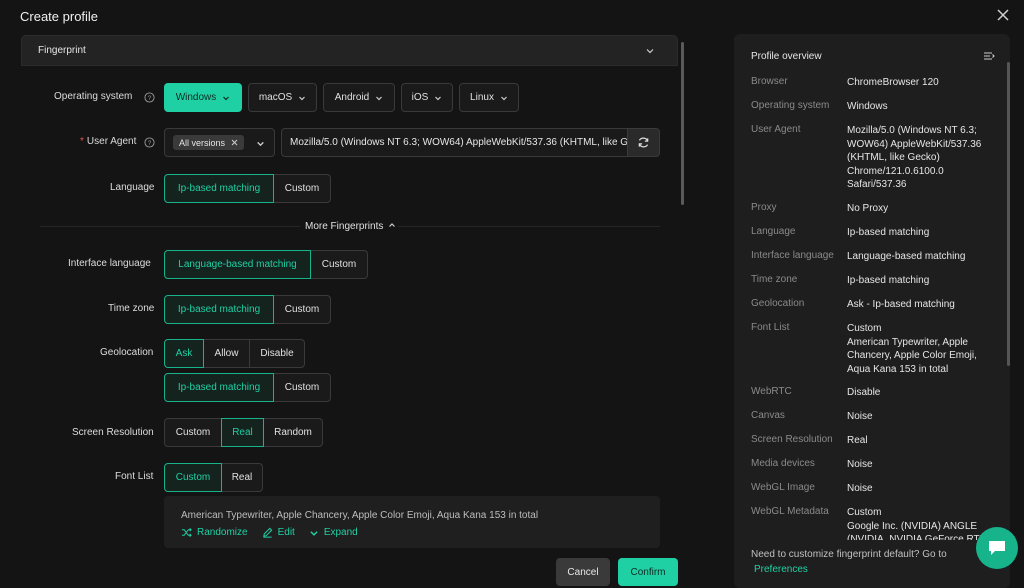 This screenshot has width=1024, height=588. What do you see at coordinates (219, 188) in the screenshot?
I see `language-option-ip: Ip-based matching` at bounding box center [219, 188].